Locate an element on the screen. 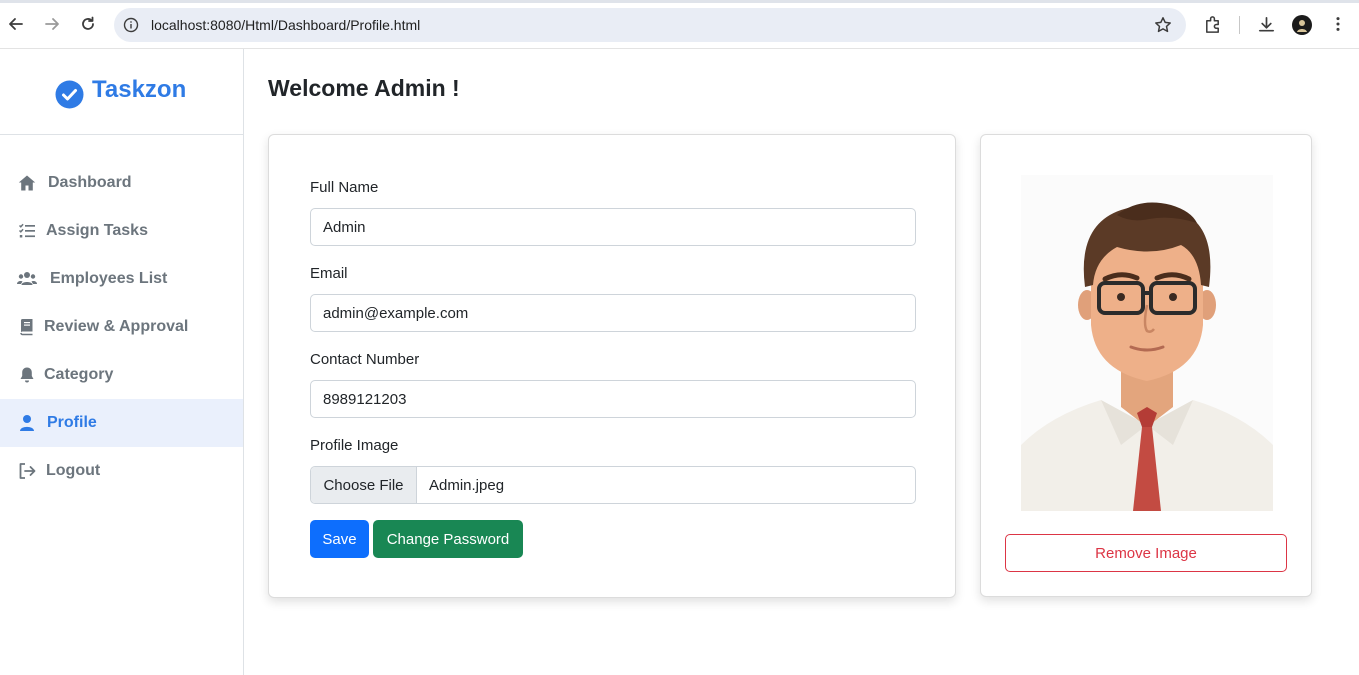 The image size is (1359, 675). users-icon is located at coordinates (27, 279).